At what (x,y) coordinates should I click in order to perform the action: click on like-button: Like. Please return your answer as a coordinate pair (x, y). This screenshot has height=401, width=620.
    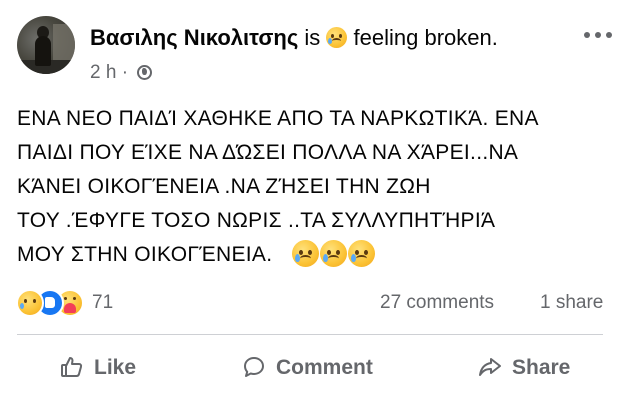
    Looking at the image, I should click on (98, 368).